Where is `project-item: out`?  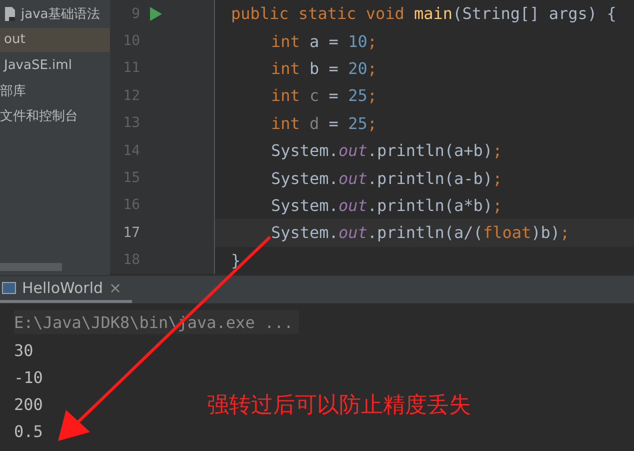 project-item: out is located at coordinates (55, 40).